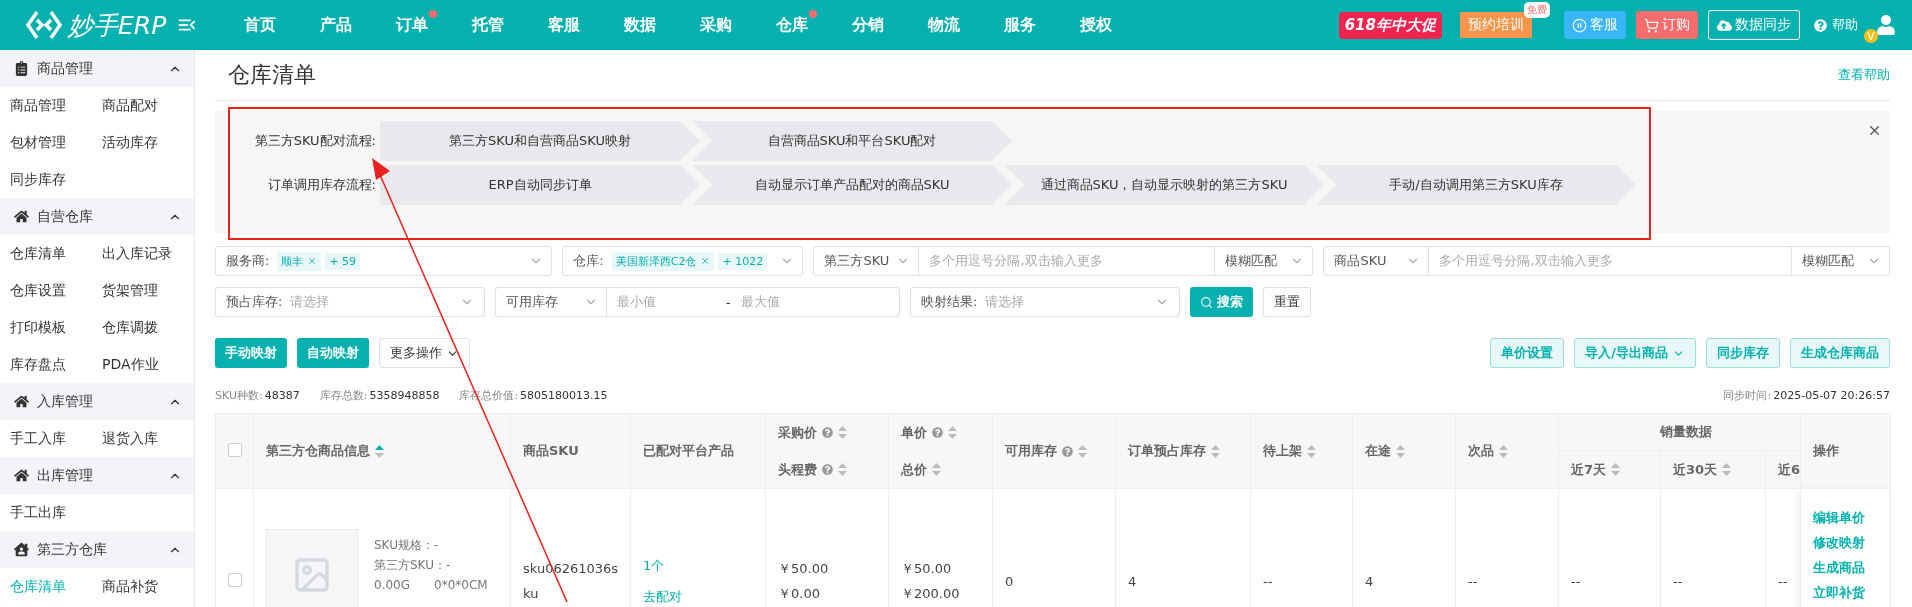 The image size is (1912, 607). Describe the element at coordinates (1852, 567) in the screenshot. I see `action-link: 生成商品` at that location.